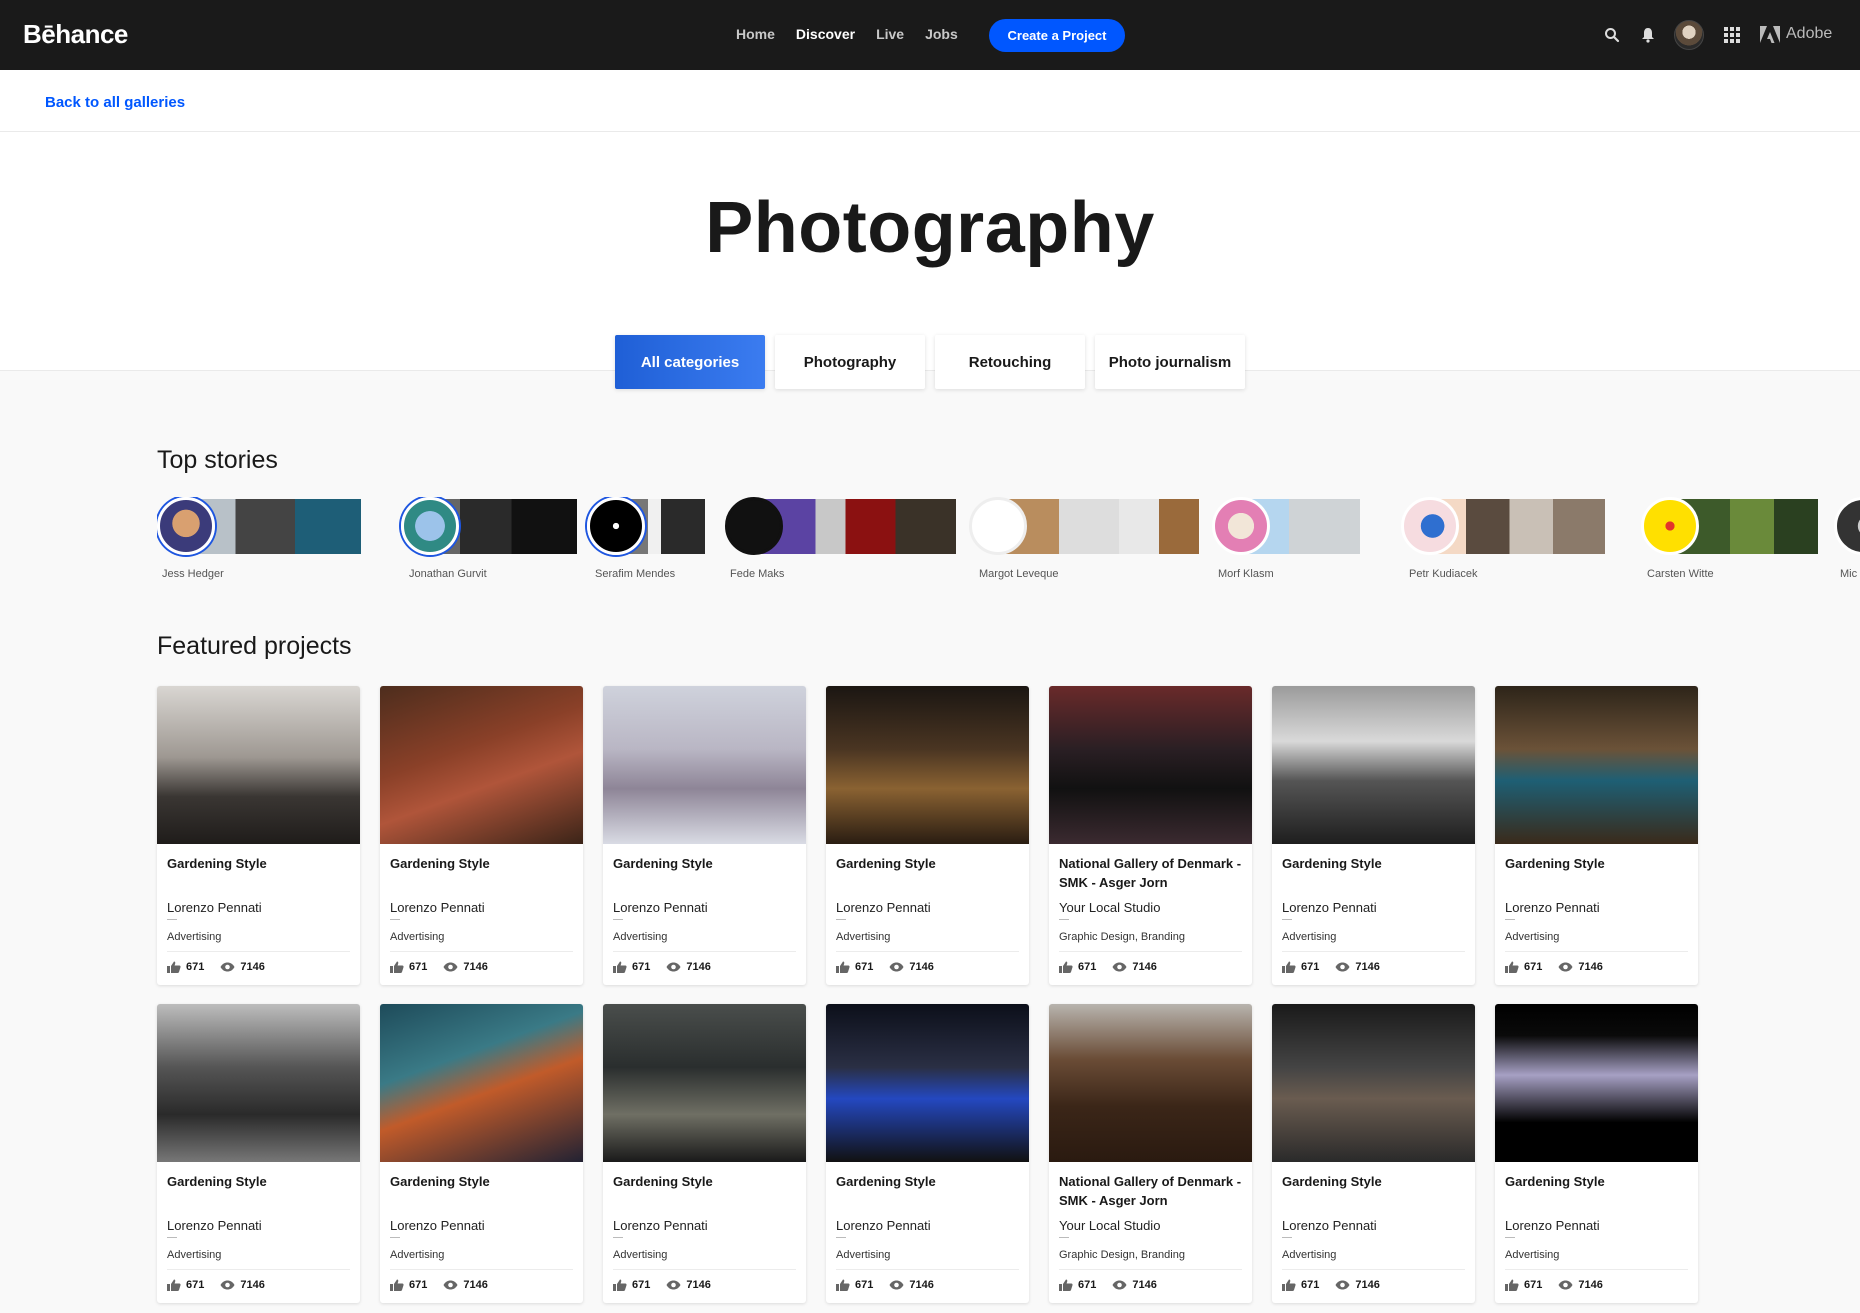 The width and height of the screenshot is (1860, 1313). What do you see at coordinates (1057, 35) in the screenshot?
I see `create-project-button: Create a Project` at bounding box center [1057, 35].